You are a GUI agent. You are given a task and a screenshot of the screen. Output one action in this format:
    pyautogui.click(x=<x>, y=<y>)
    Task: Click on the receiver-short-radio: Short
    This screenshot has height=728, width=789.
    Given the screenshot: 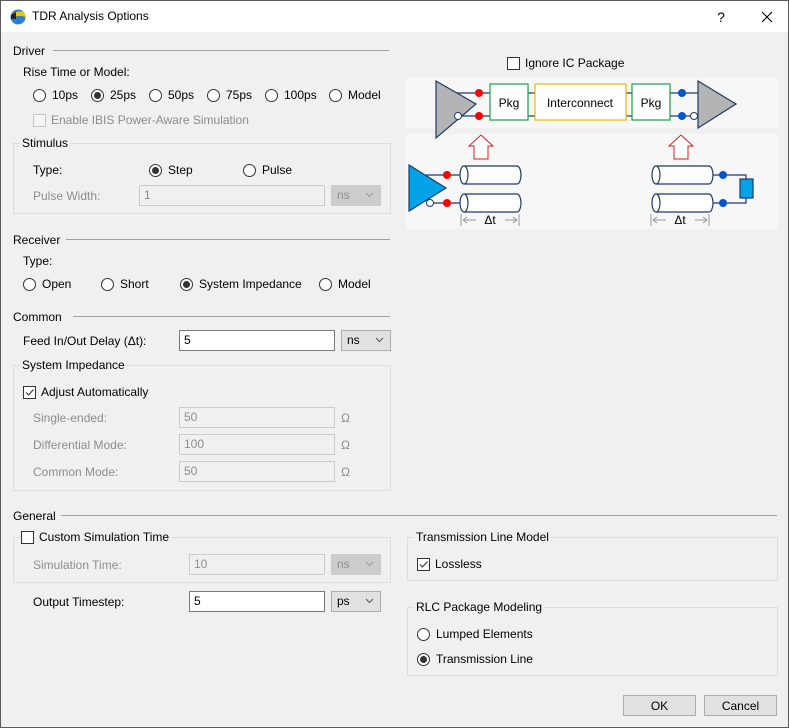 What is the action you would take?
    pyautogui.click(x=125, y=284)
    